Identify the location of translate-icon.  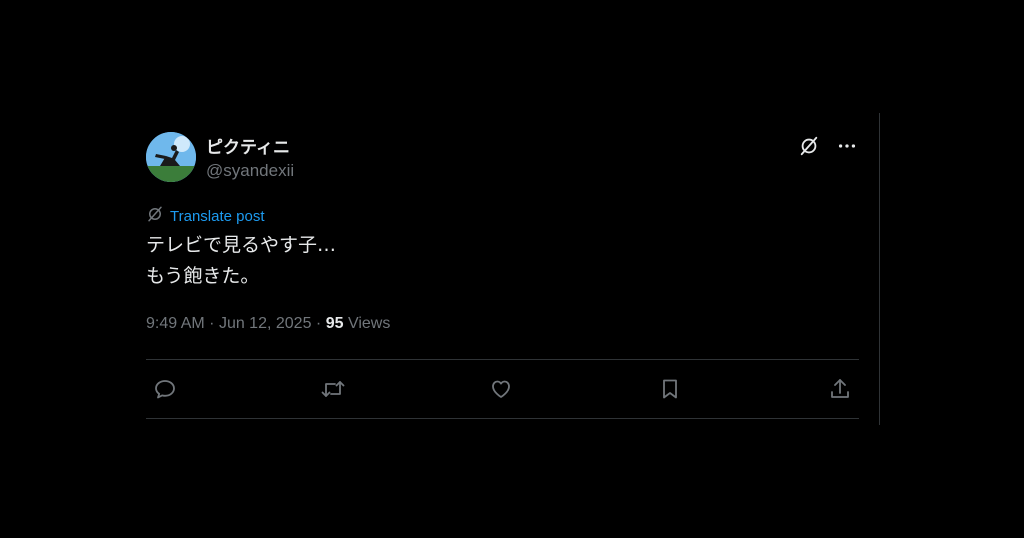
(155, 216).